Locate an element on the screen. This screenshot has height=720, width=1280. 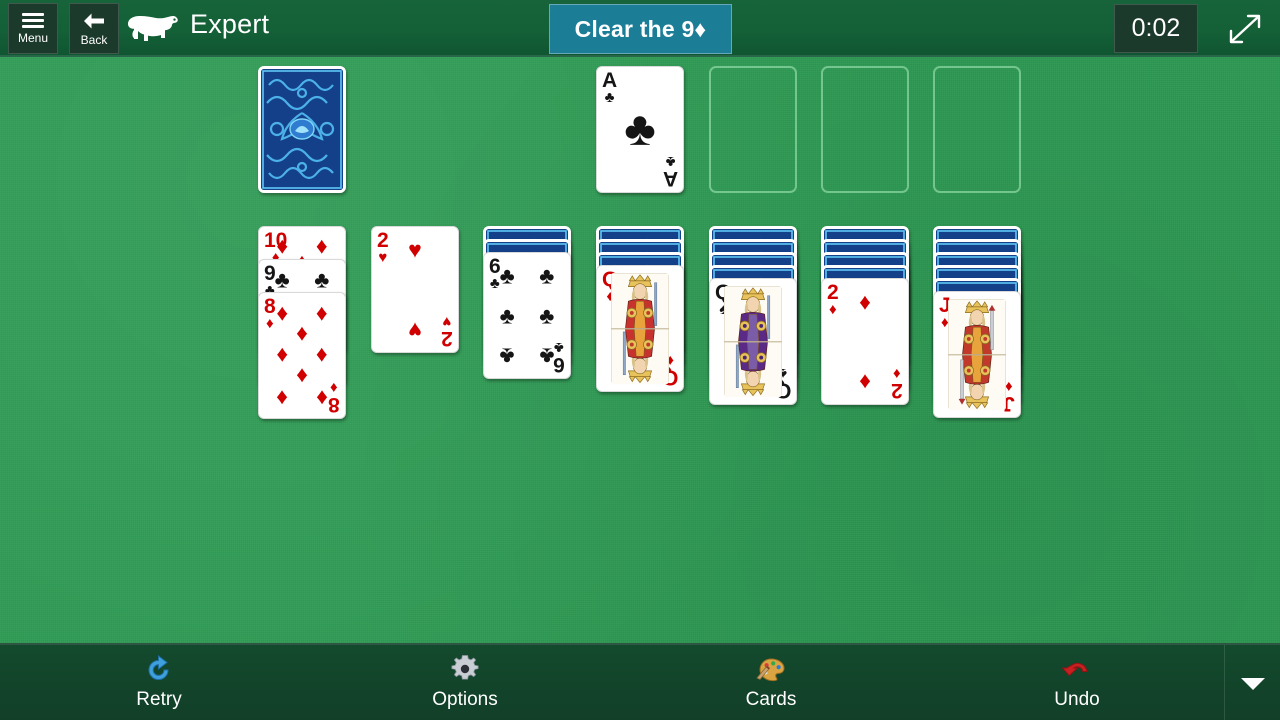
tableau-3-card-6♣: 6 ♣ 6 ♣ ♣ ♣ ♣ ♣ ♣ ♣ is located at coordinates (527, 315).